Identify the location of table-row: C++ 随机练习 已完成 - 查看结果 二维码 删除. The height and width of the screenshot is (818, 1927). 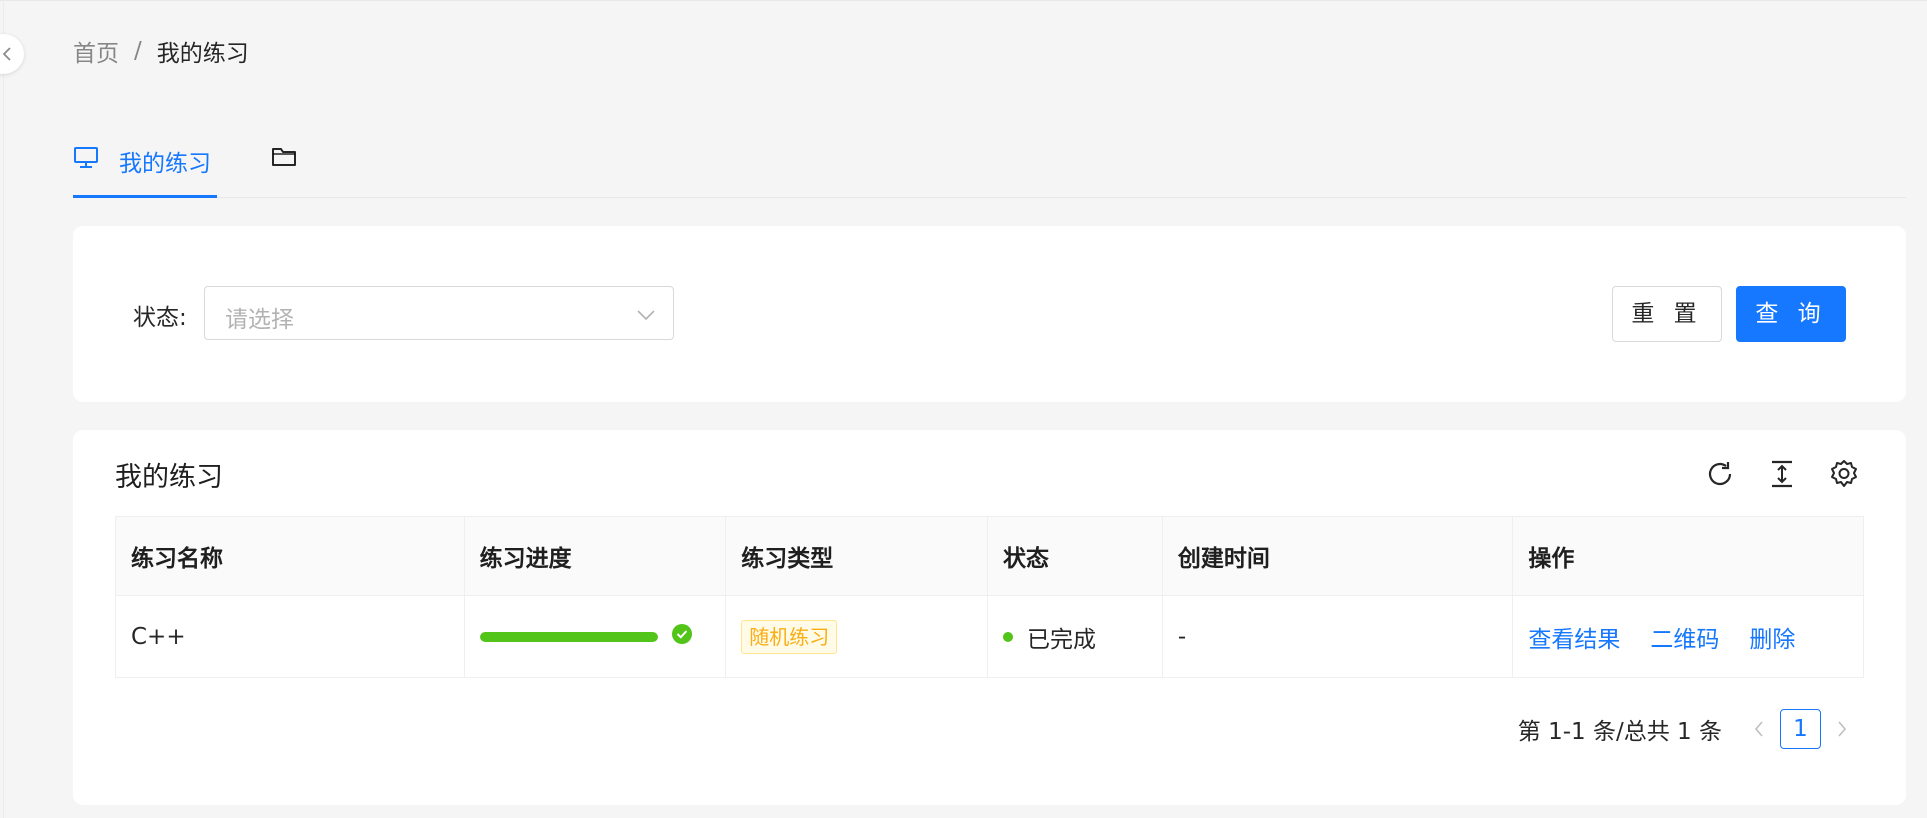
(989, 637).